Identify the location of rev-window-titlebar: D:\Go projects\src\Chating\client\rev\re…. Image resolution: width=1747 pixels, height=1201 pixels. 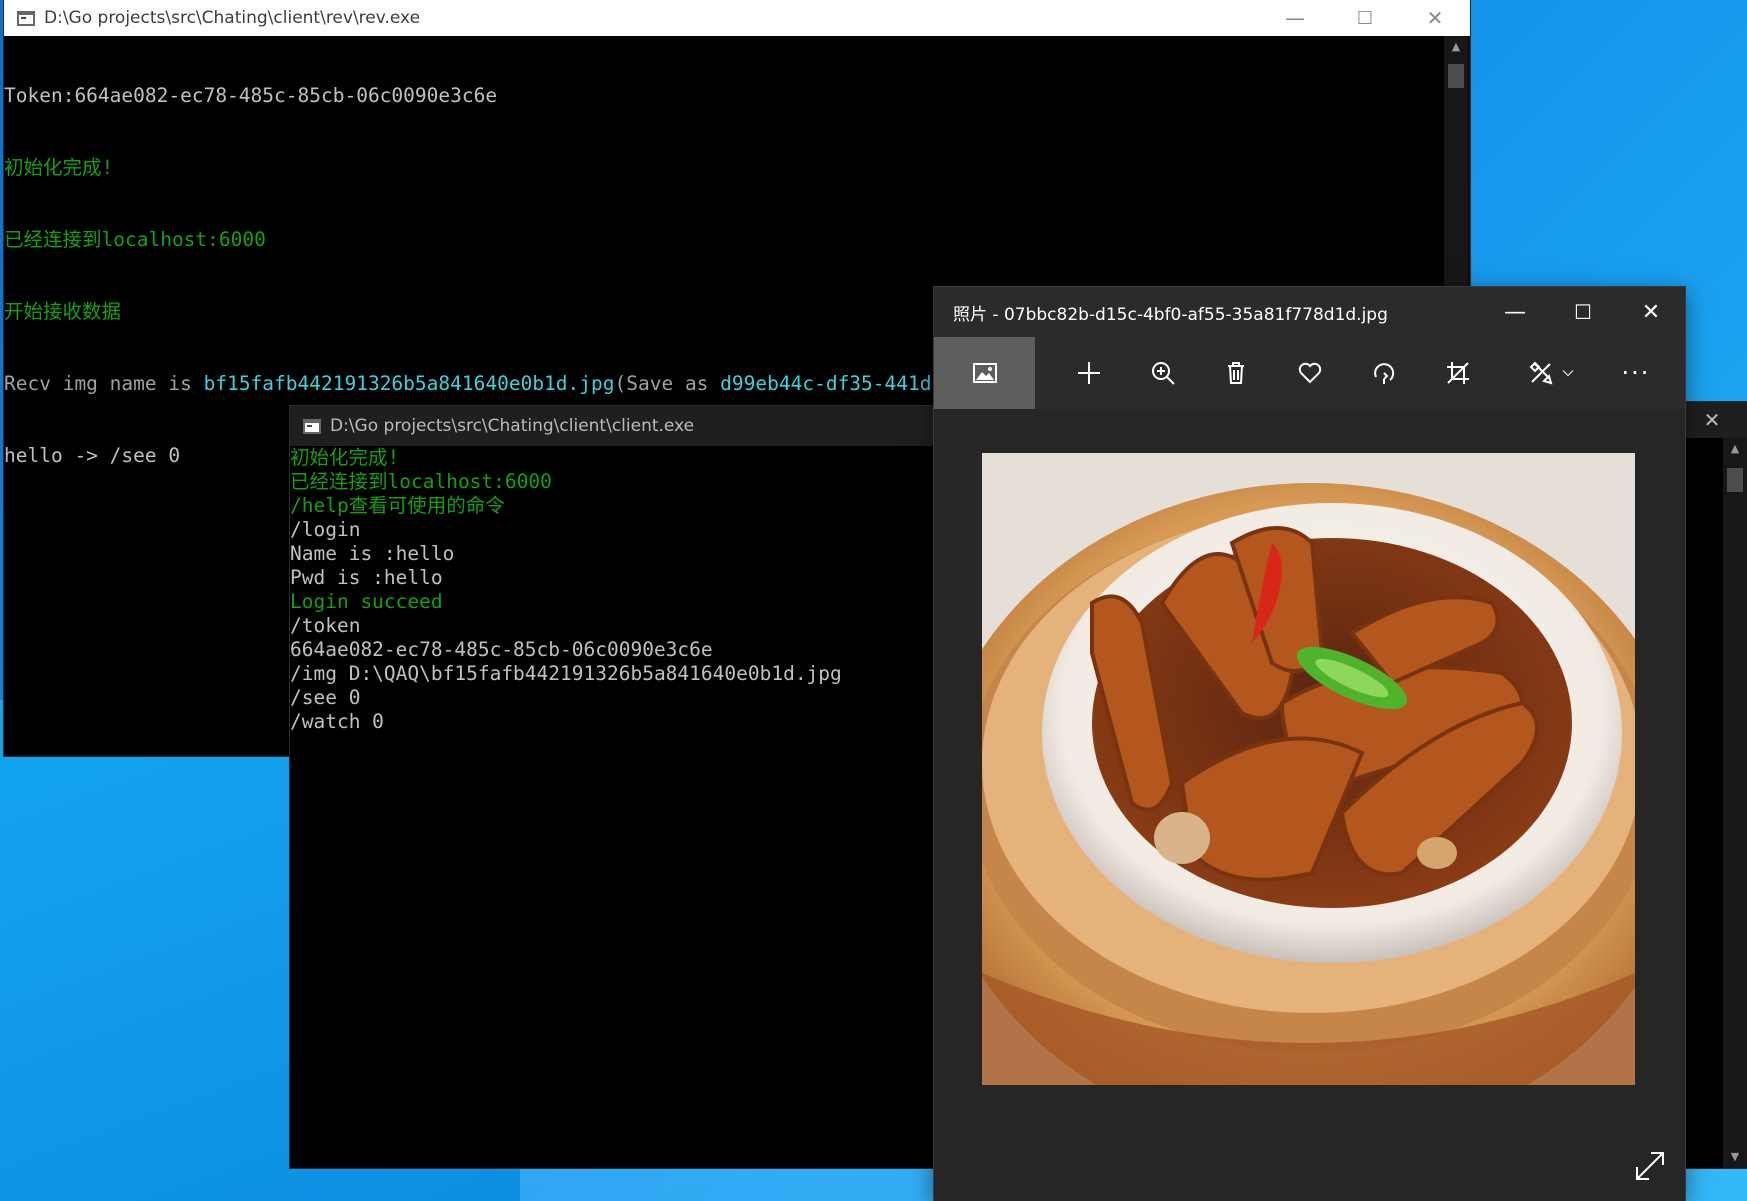
(737, 18).